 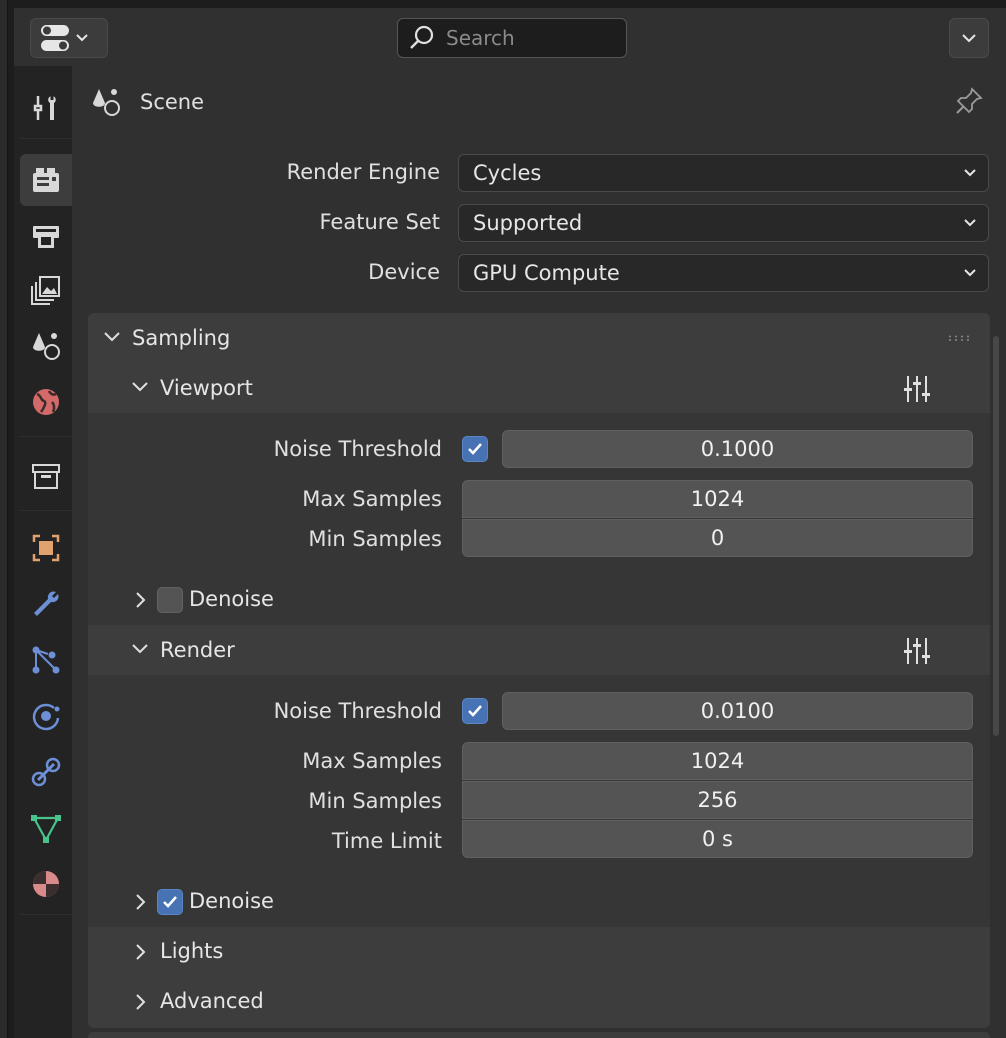 I want to click on viewport-max-samples-field: 1024, so click(x=717, y=499).